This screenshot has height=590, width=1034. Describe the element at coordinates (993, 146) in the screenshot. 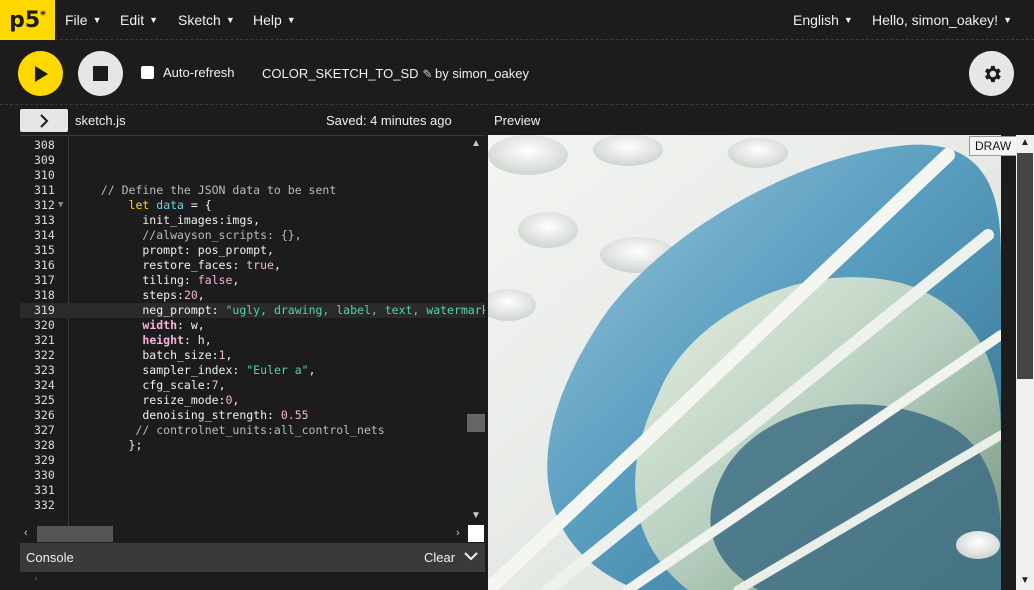

I see `draw-button: DRAW` at that location.